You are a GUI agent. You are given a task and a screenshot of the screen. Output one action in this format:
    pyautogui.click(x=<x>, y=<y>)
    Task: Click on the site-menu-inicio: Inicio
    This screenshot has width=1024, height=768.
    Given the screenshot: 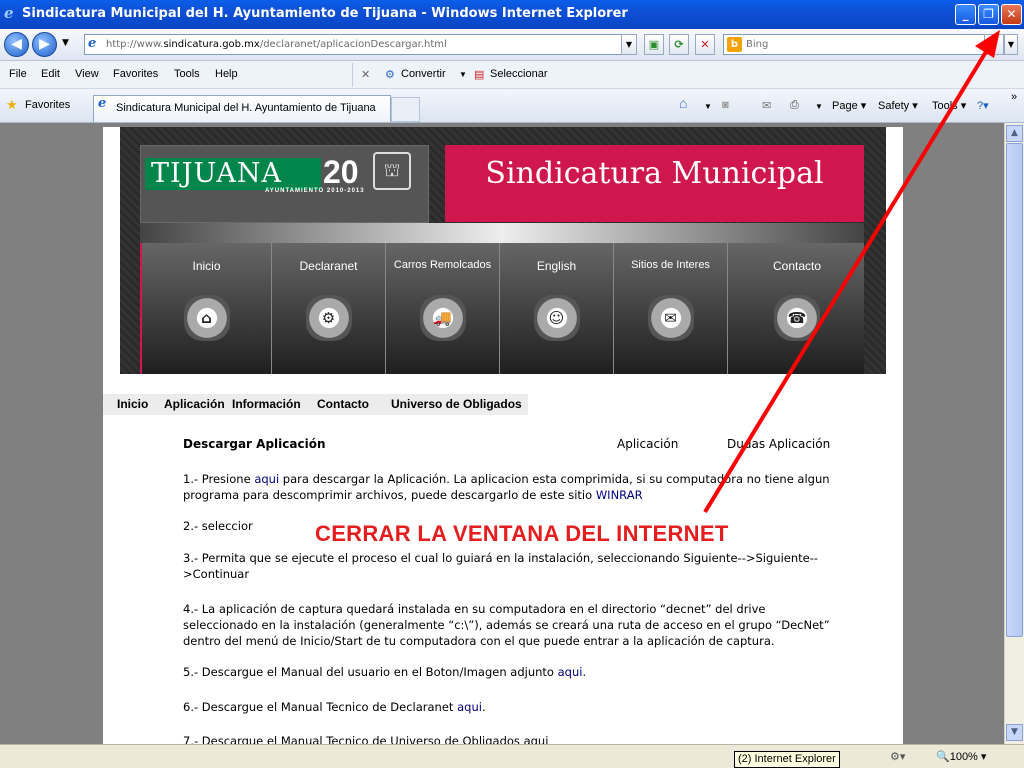 What is the action you would take?
    pyautogui.click(x=132, y=404)
    